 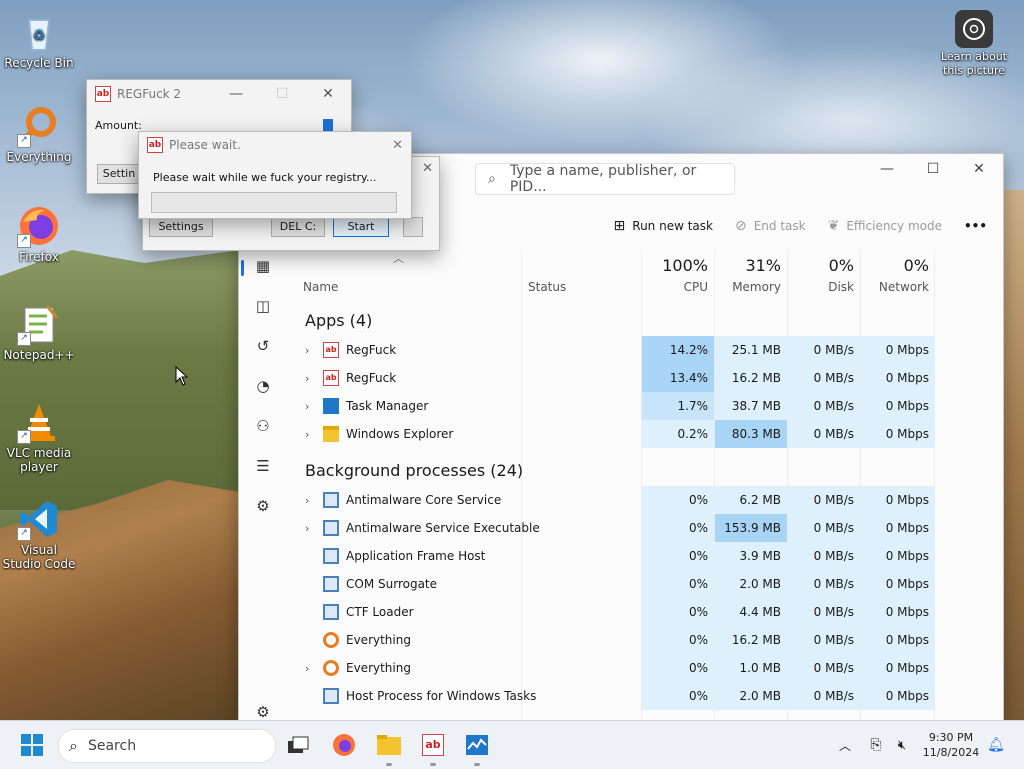 I want to click on taskbar-firefox, so click(x=344, y=745).